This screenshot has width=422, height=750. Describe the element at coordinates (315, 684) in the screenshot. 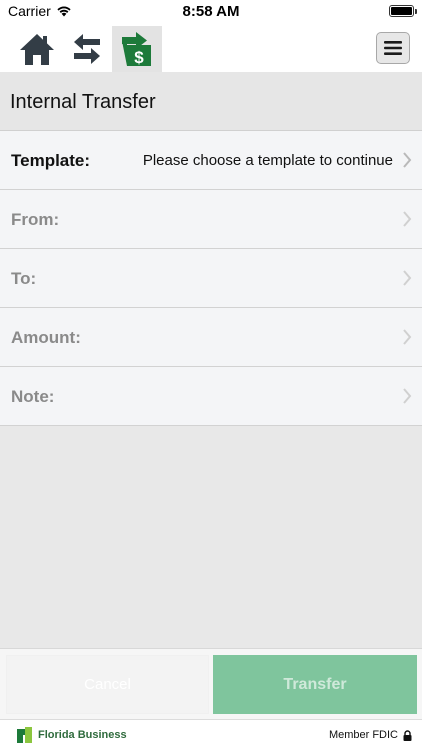

I see `transfer-button: Transfer` at that location.